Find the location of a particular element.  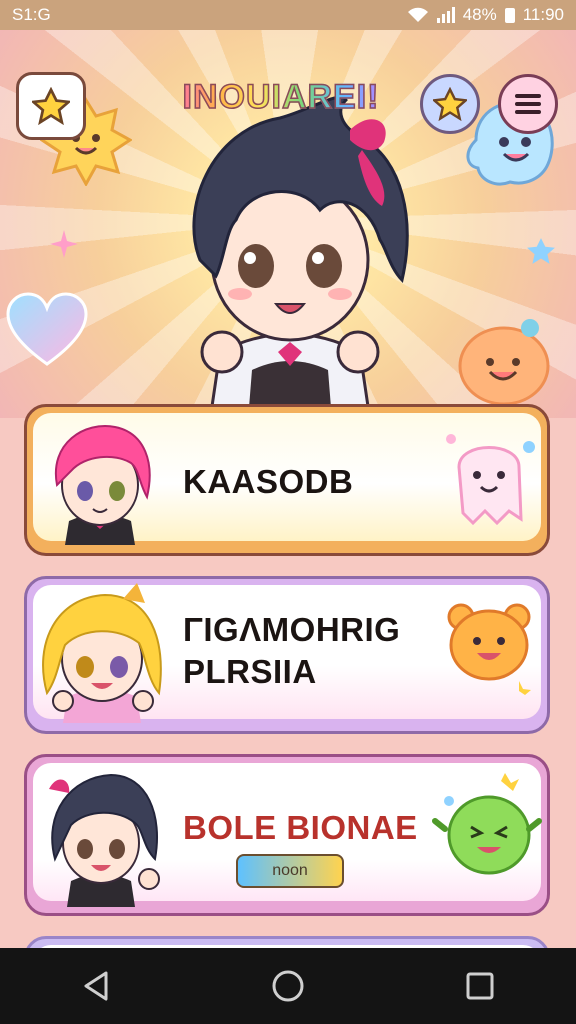

card-action-button: noon is located at coordinates (290, 871).